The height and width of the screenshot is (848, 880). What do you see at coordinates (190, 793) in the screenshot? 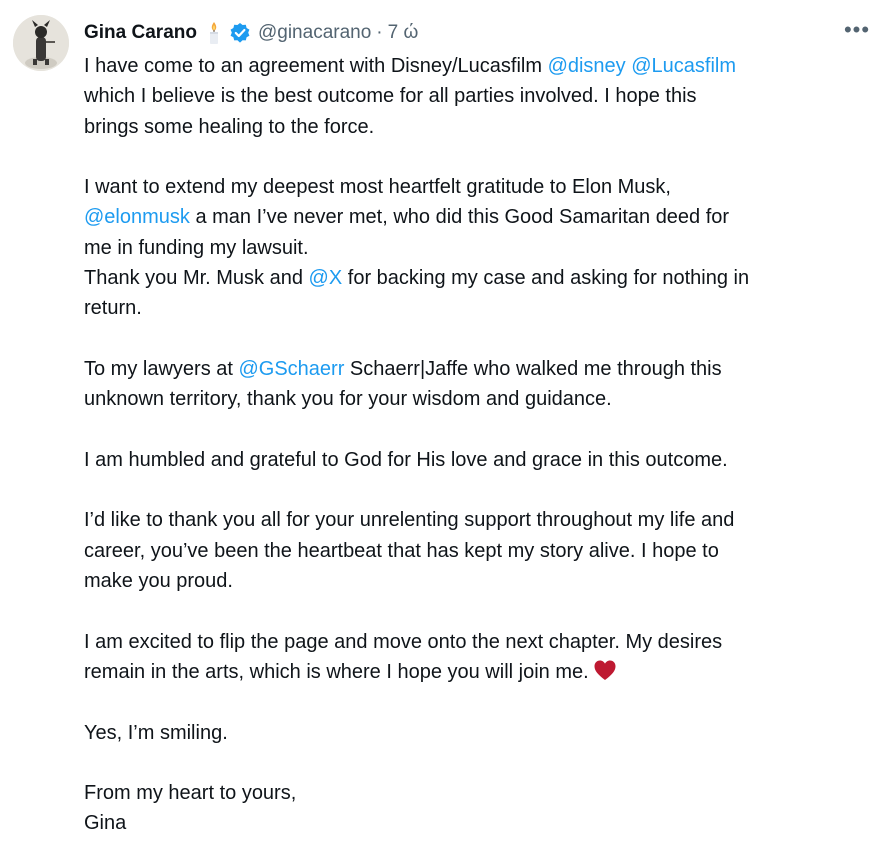
I see `text-line: From my heart to yours,` at bounding box center [190, 793].